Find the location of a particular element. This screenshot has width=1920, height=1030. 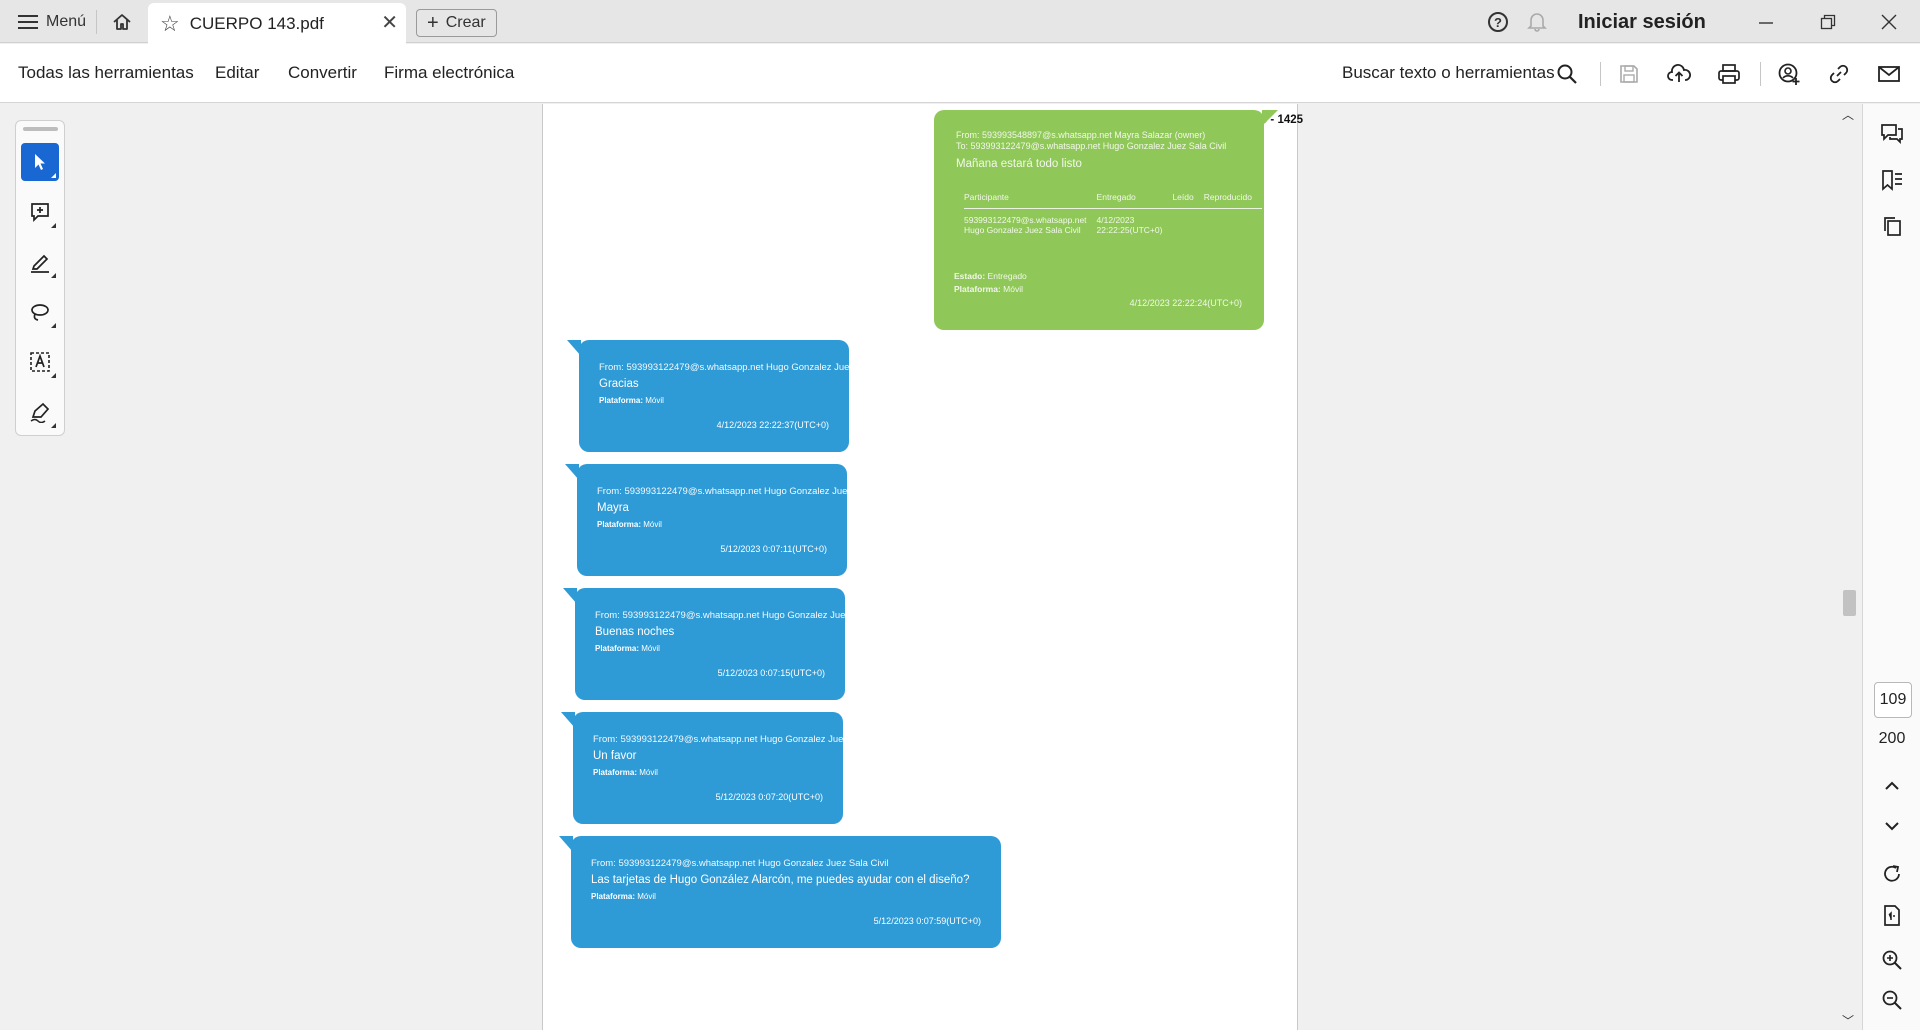

convert-menu: Convertir is located at coordinates (322, 73).